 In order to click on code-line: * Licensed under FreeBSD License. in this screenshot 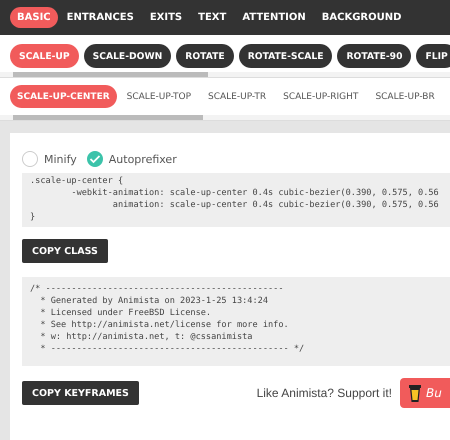, I will do `click(125, 313)`.